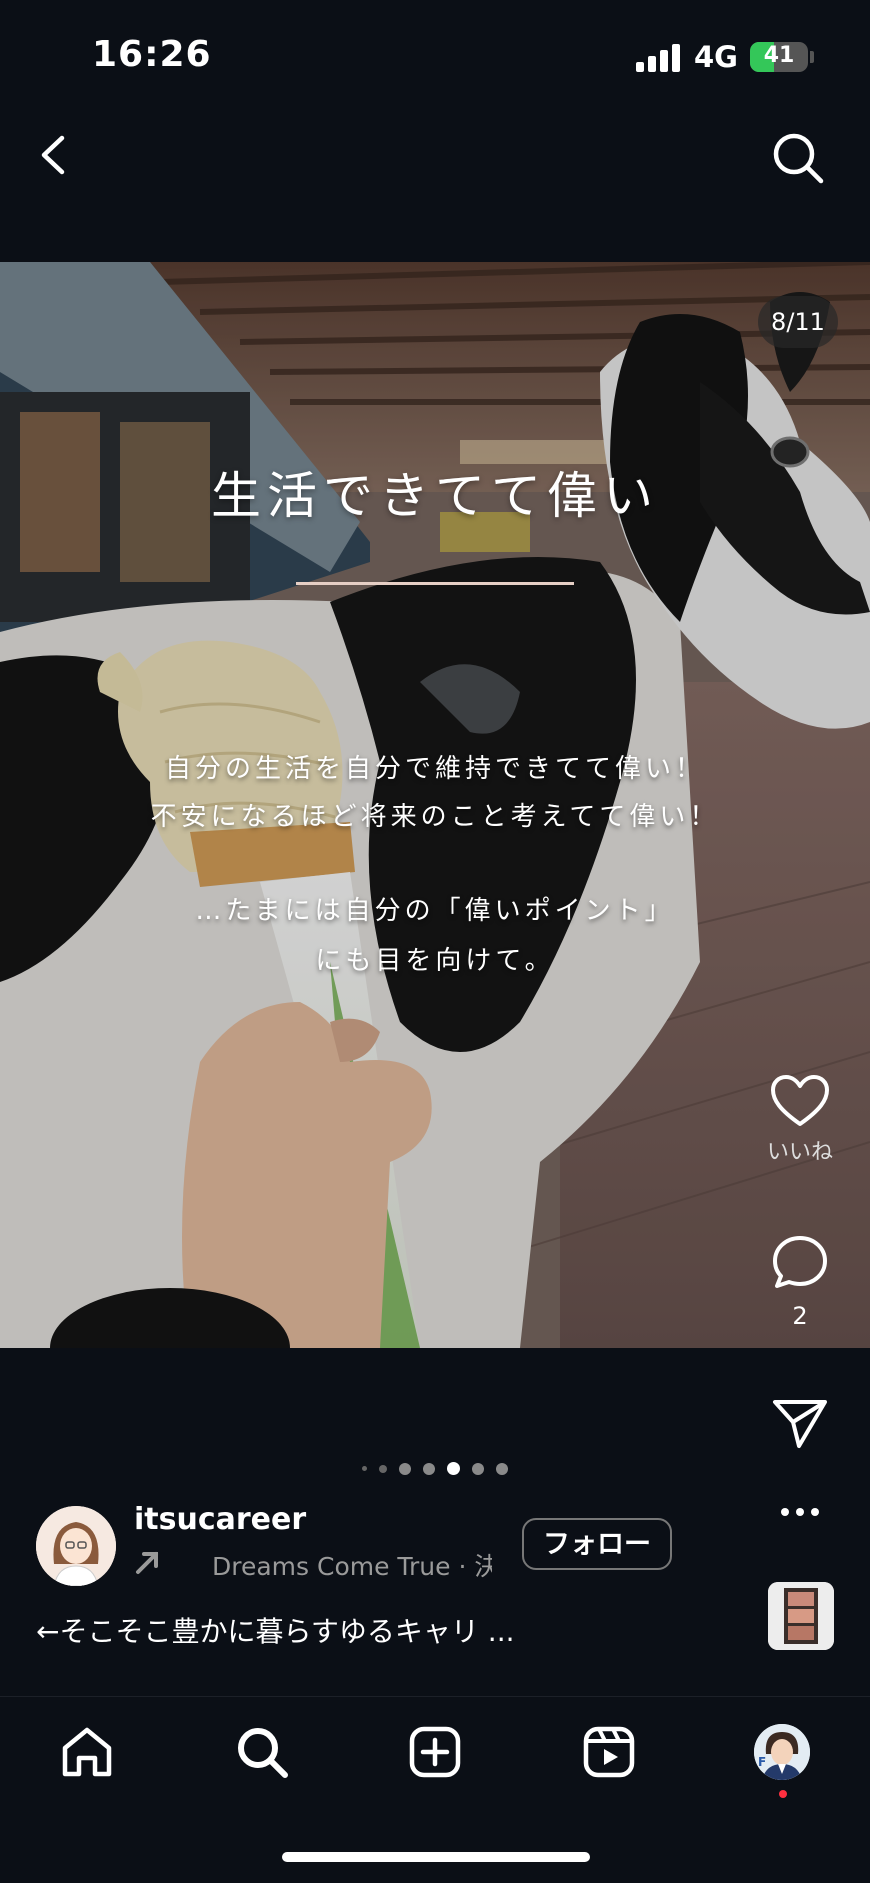 The image size is (870, 1883). What do you see at coordinates (436, 1857) in the screenshot?
I see `home-indicator` at bounding box center [436, 1857].